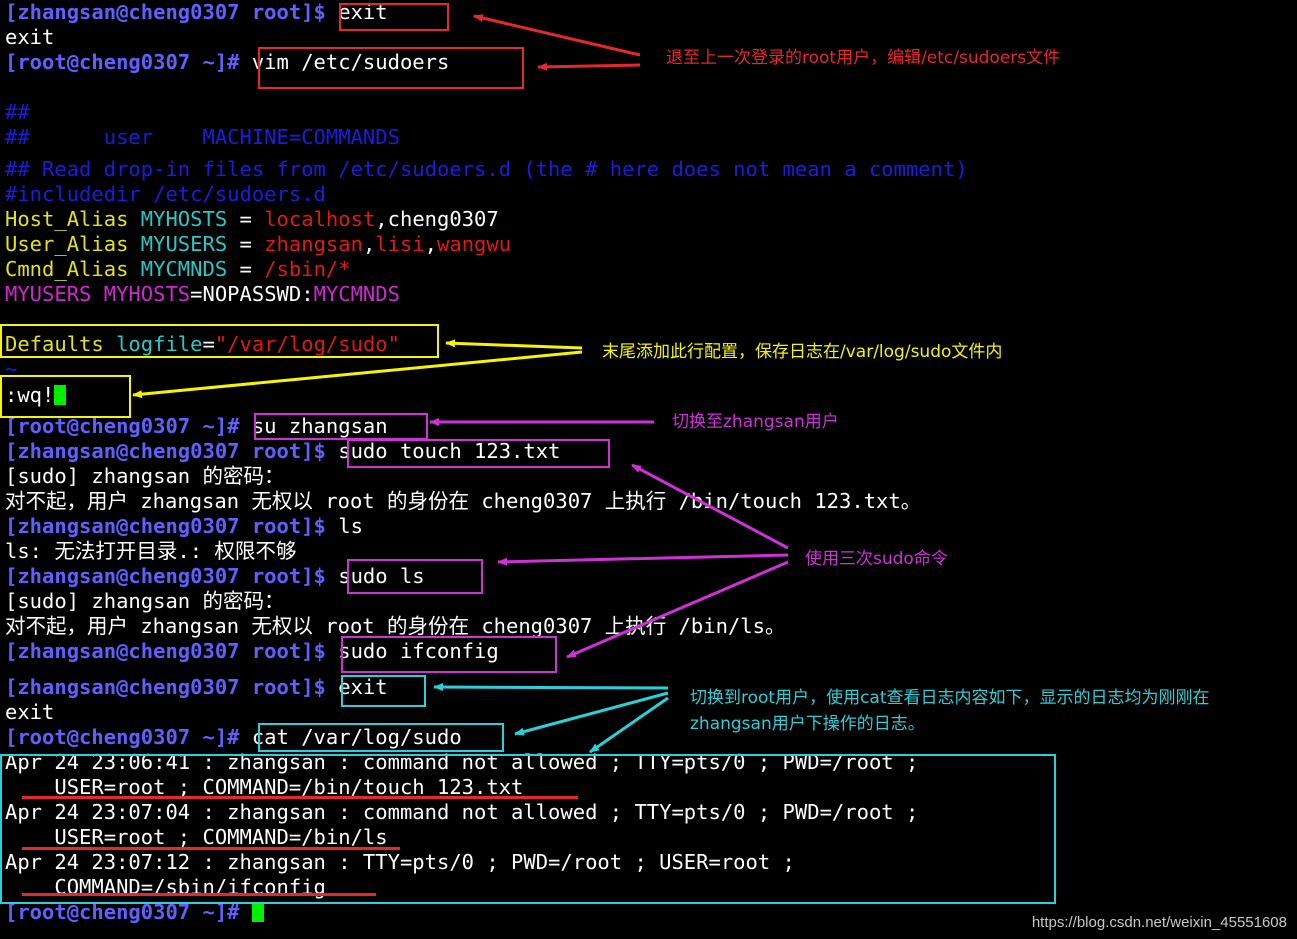 The height and width of the screenshot is (939, 1297). Describe the element at coordinates (950, 698) in the screenshot. I see `annotation-view-log: 切换到root用户，使用cat查看日志内容如下，显示的日志均为刚刚在` at that location.